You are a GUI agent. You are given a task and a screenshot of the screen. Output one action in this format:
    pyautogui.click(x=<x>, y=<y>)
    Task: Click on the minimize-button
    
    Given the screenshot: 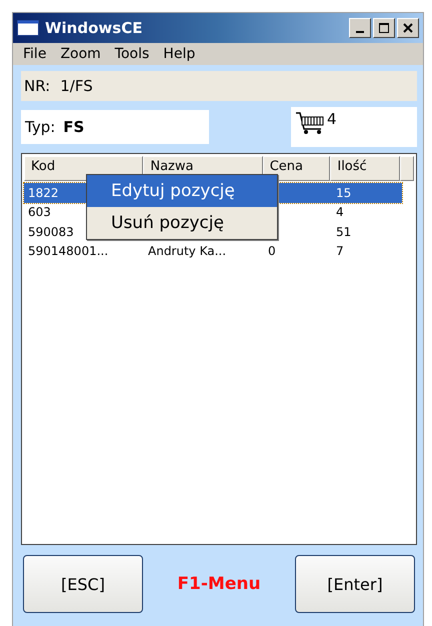 What is the action you would take?
    pyautogui.click(x=360, y=28)
    